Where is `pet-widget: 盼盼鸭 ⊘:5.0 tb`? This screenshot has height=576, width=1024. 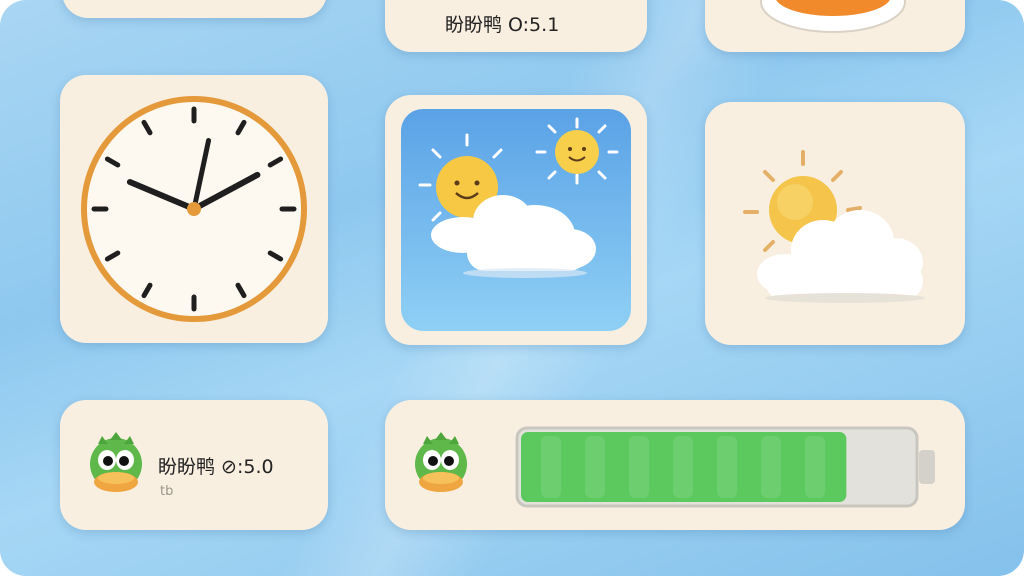 pet-widget: 盼盼鸭 ⊘:5.0 tb is located at coordinates (194, 465).